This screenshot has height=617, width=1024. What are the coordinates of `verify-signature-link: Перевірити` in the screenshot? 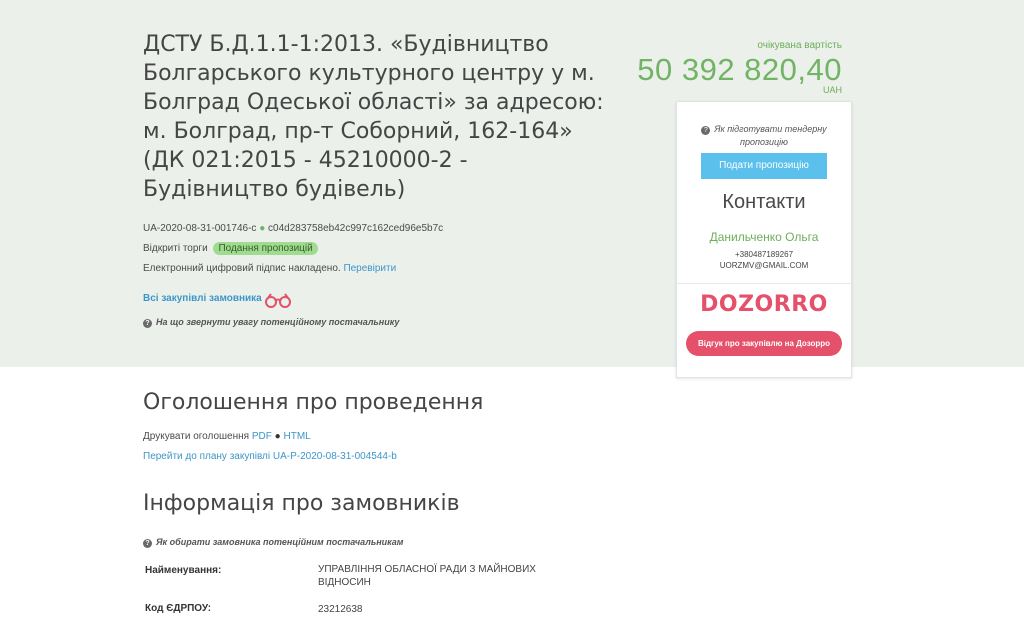 It's located at (369, 268).